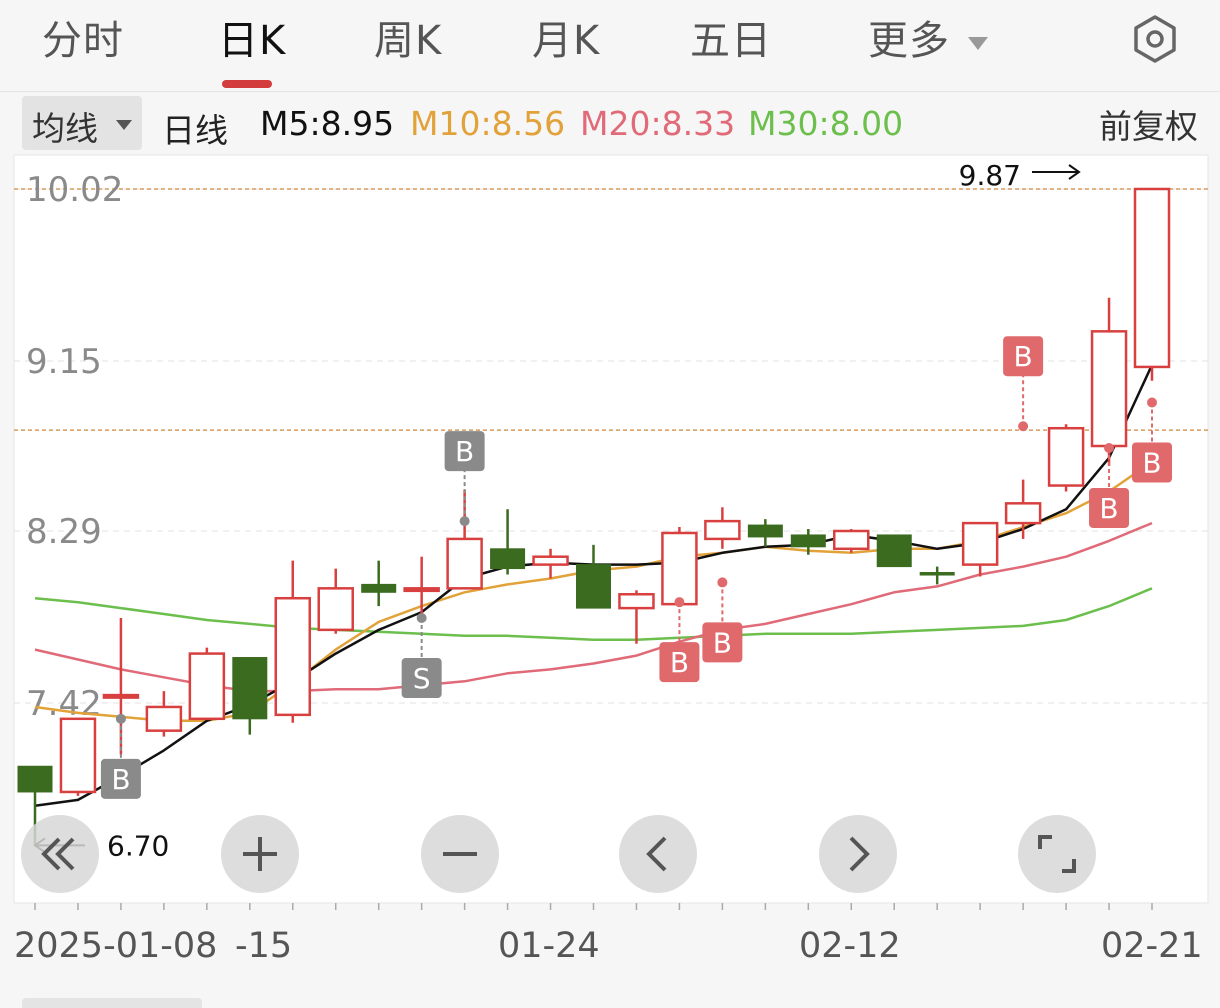 Image resolution: width=1220 pixels, height=1008 pixels. What do you see at coordinates (74, 190) in the screenshot?
I see `y-tick-label: 10.02` at bounding box center [74, 190].